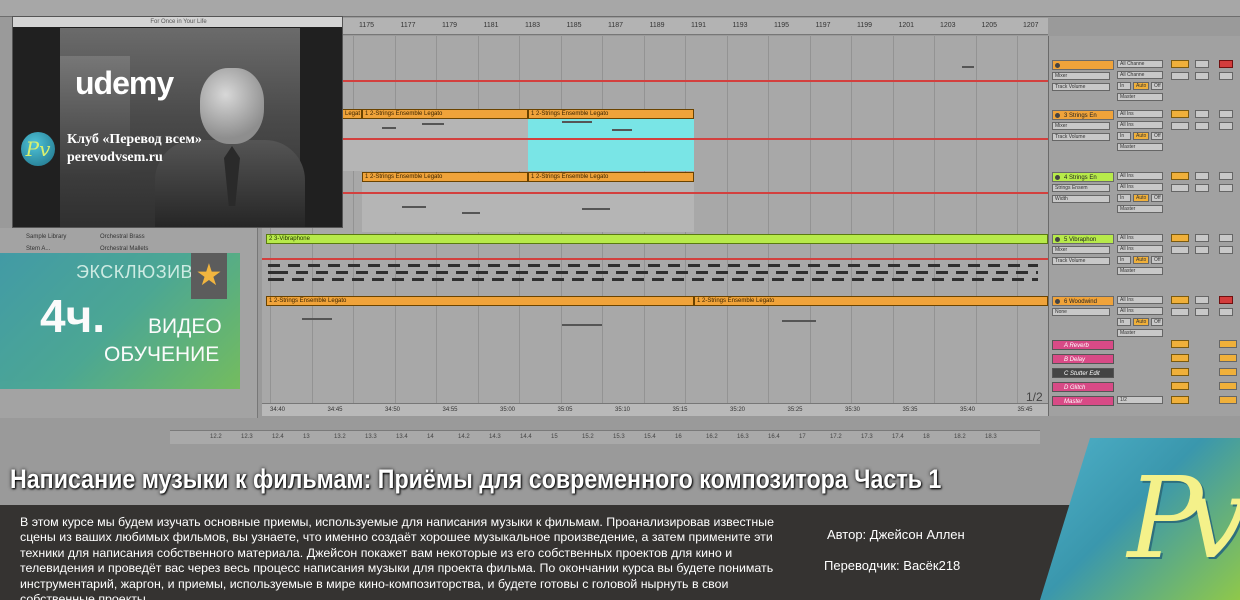 Image resolution: width=1240 pixels, height=600 pixels. I want to click on time-selection, so click(611, 145).